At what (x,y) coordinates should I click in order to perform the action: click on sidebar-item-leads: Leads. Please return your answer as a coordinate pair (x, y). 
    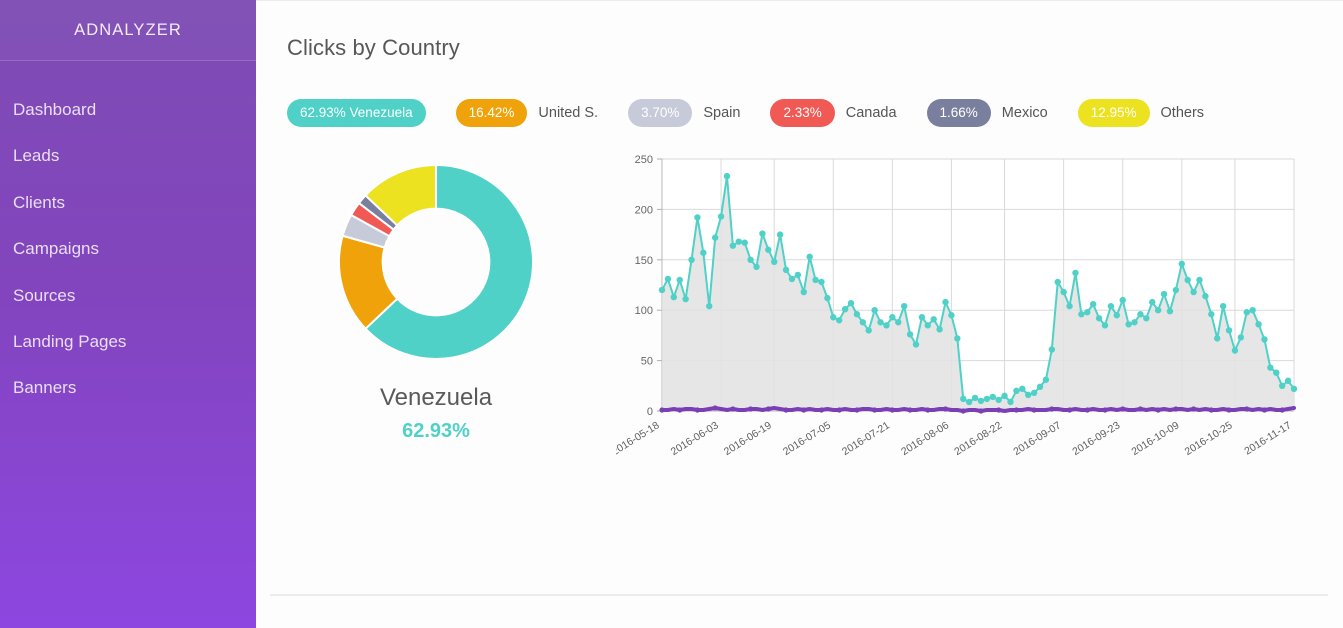
    Looking at the image, I should click on (128, 156).